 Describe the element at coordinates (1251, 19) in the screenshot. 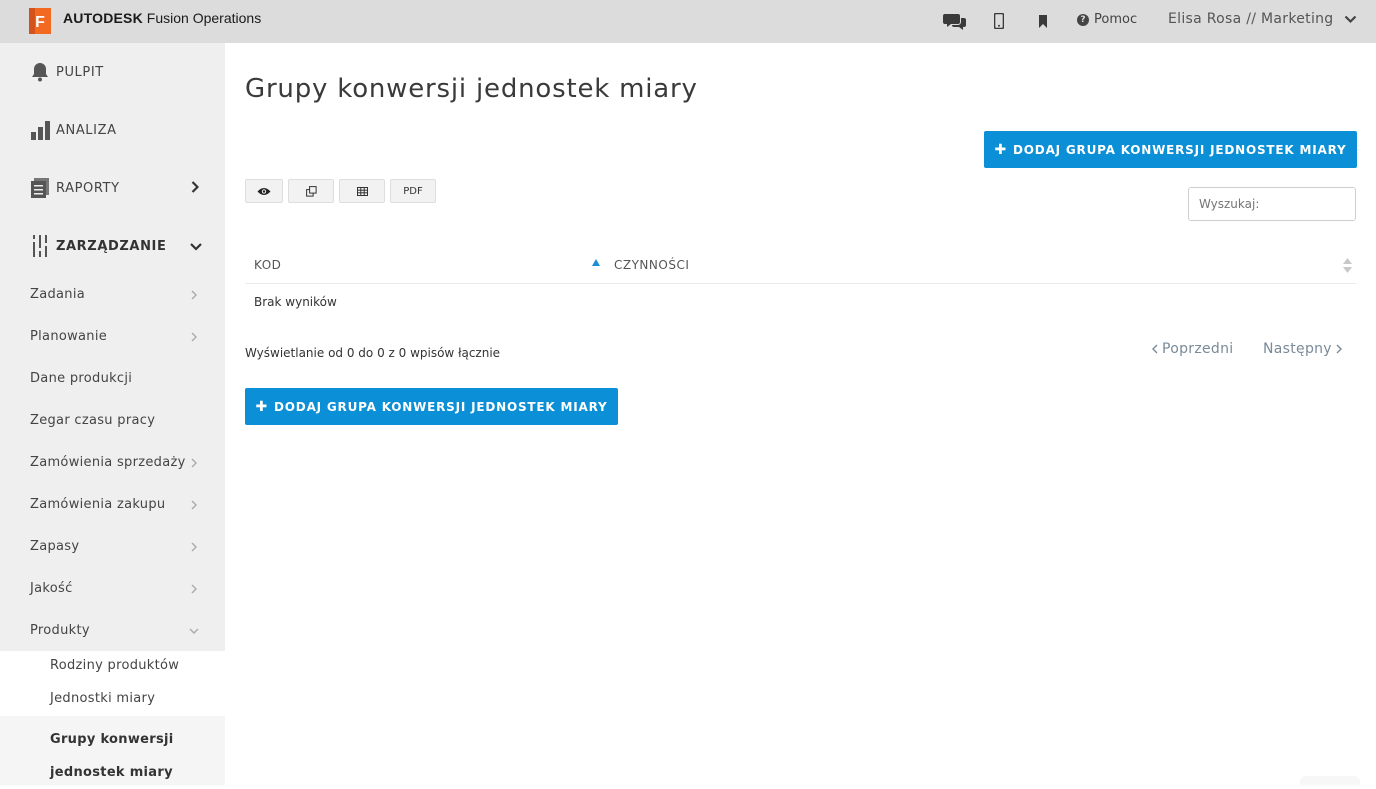

I see `user-label: Elisa Rosa // Marketing` at that location.